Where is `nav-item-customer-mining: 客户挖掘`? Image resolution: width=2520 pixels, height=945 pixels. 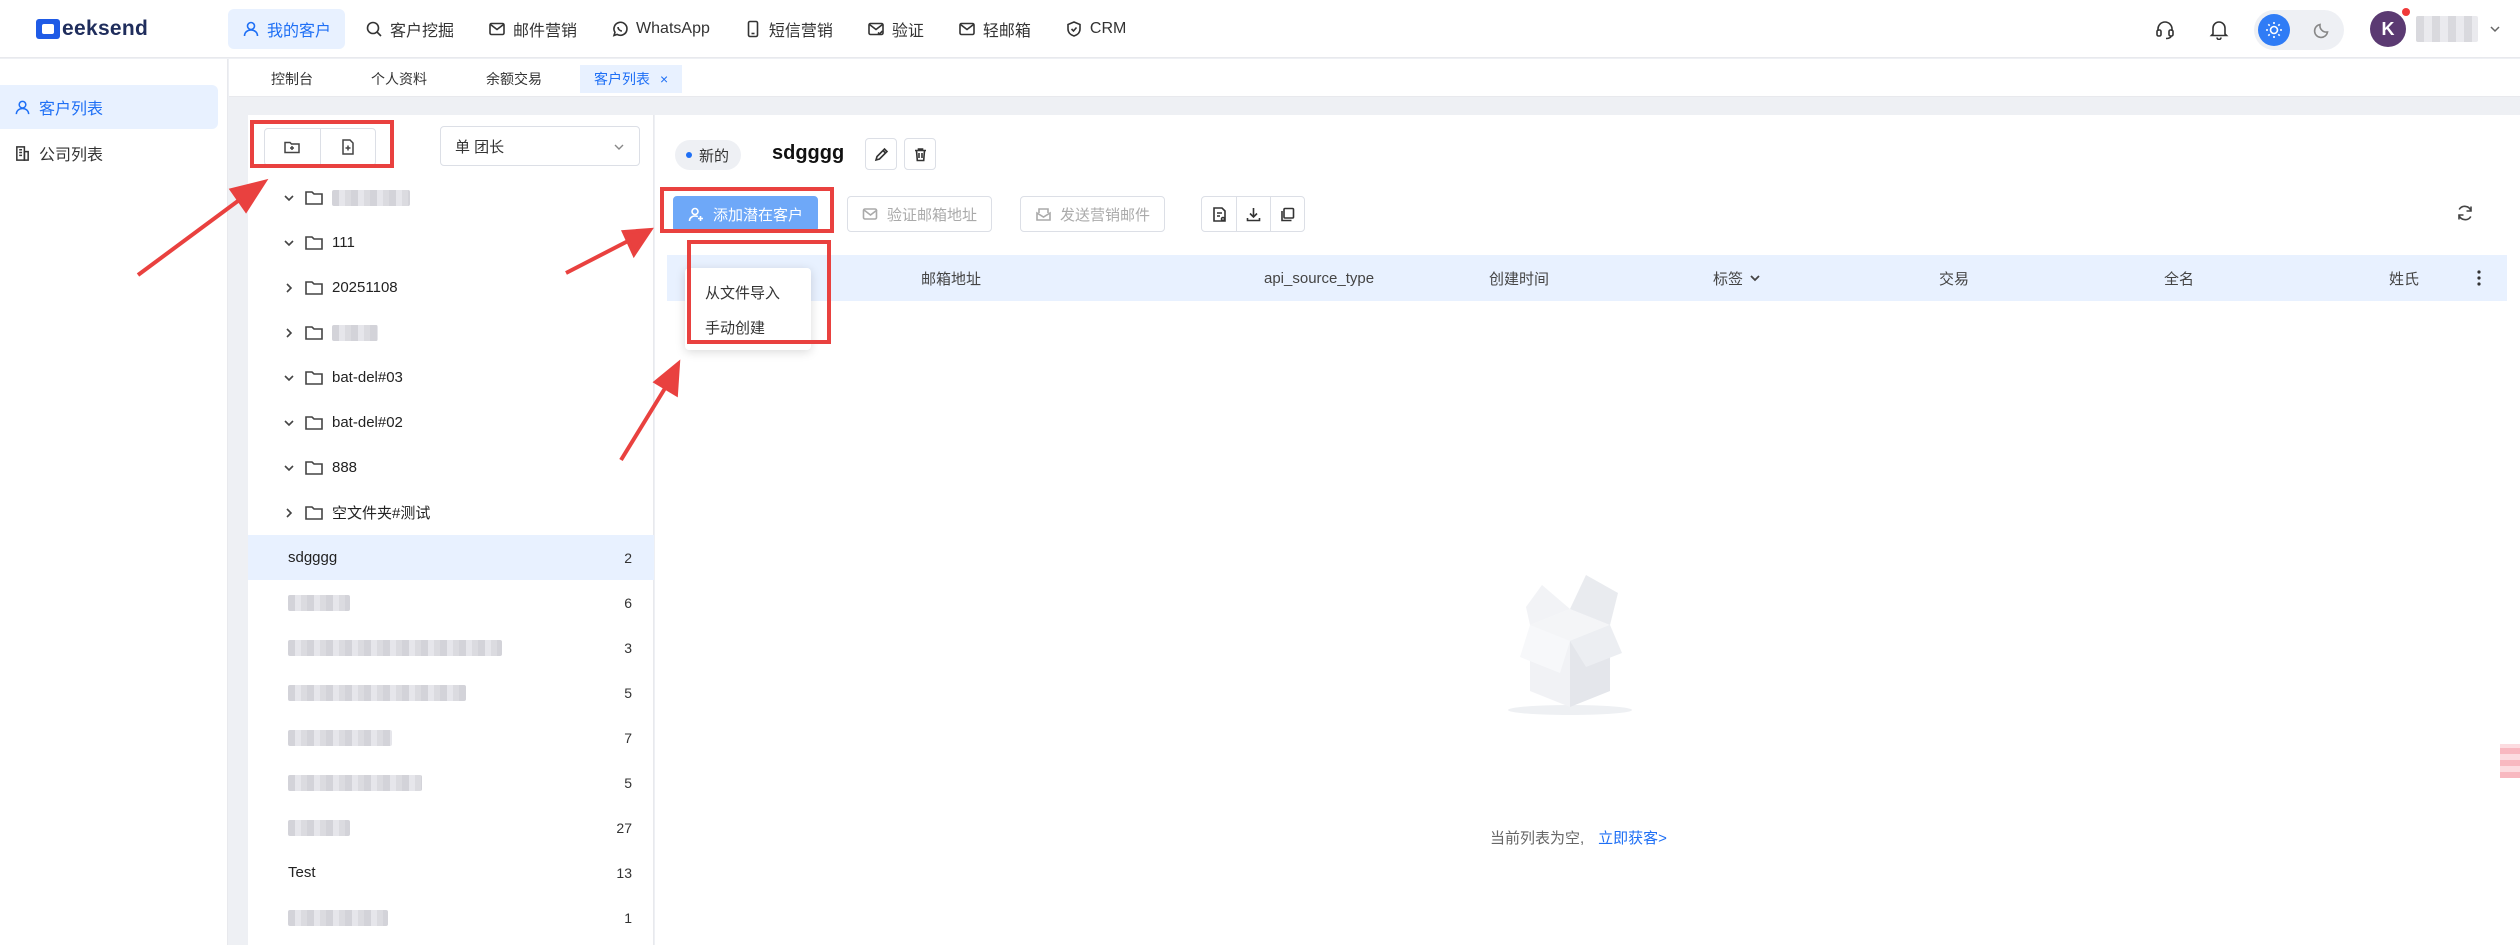 nav-item-customer-mining: 客户挖掘 is located at coordinates (409, 29).